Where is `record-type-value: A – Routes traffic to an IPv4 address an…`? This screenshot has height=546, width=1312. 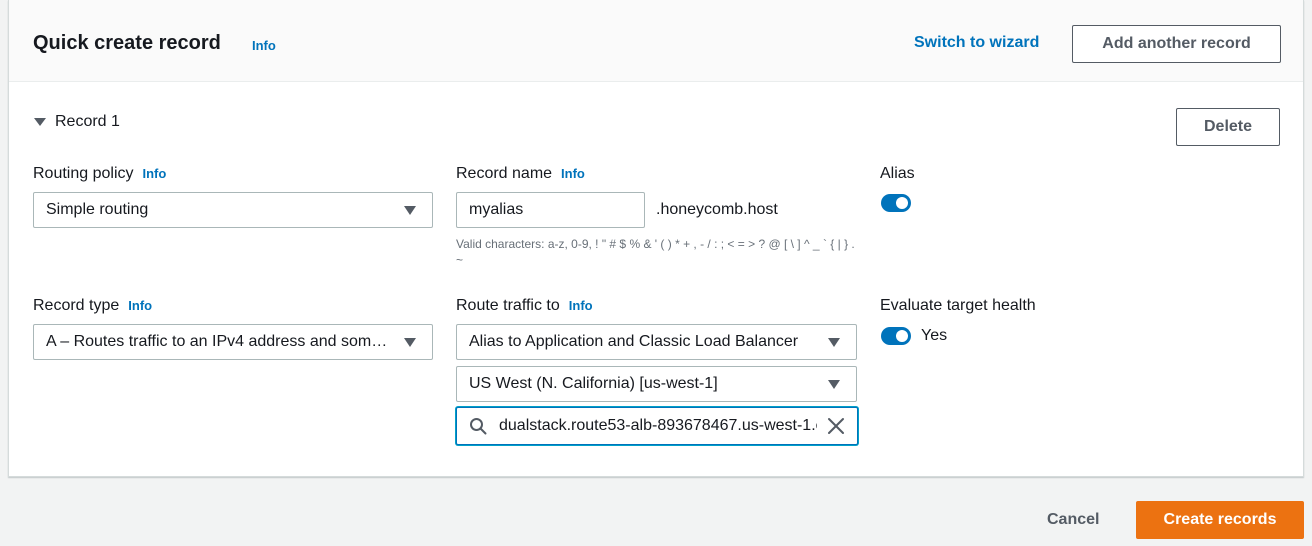 record-type-value: A – Routes traffic to an IPv4 address an… is located at coordinates (239, 341).